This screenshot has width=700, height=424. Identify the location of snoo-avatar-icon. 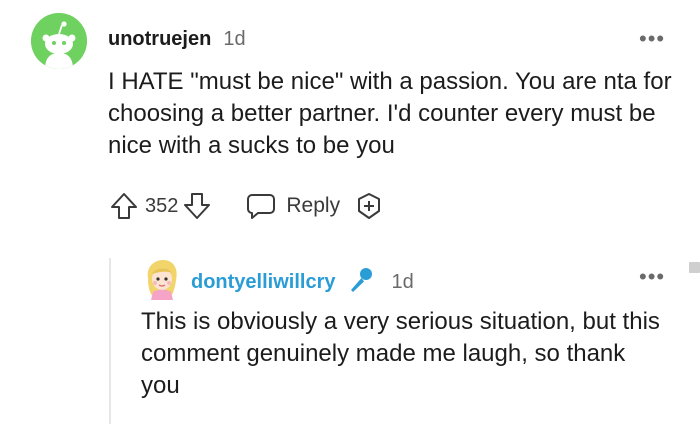
(59, 41).